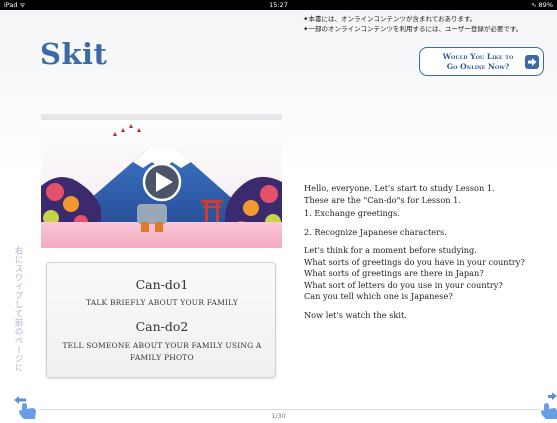 The height and width of the screenshot is (423, 557). What do you see at coordinates (18, 309) in the screenshot?
I see `swipe-hint: 右にスワイプして前のページに` at bounding box center [18, 309].